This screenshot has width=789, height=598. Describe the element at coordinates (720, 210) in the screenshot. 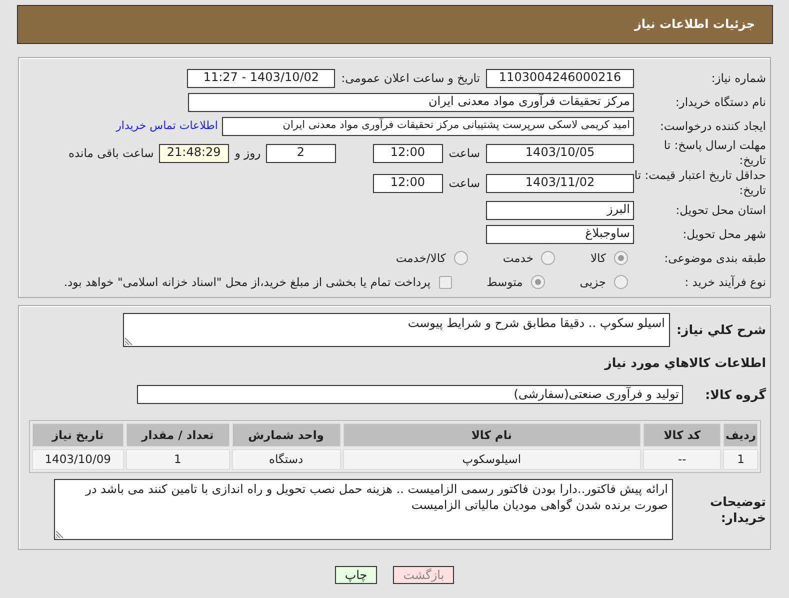

I see `field-label: استان محل تحویل:` at that location.